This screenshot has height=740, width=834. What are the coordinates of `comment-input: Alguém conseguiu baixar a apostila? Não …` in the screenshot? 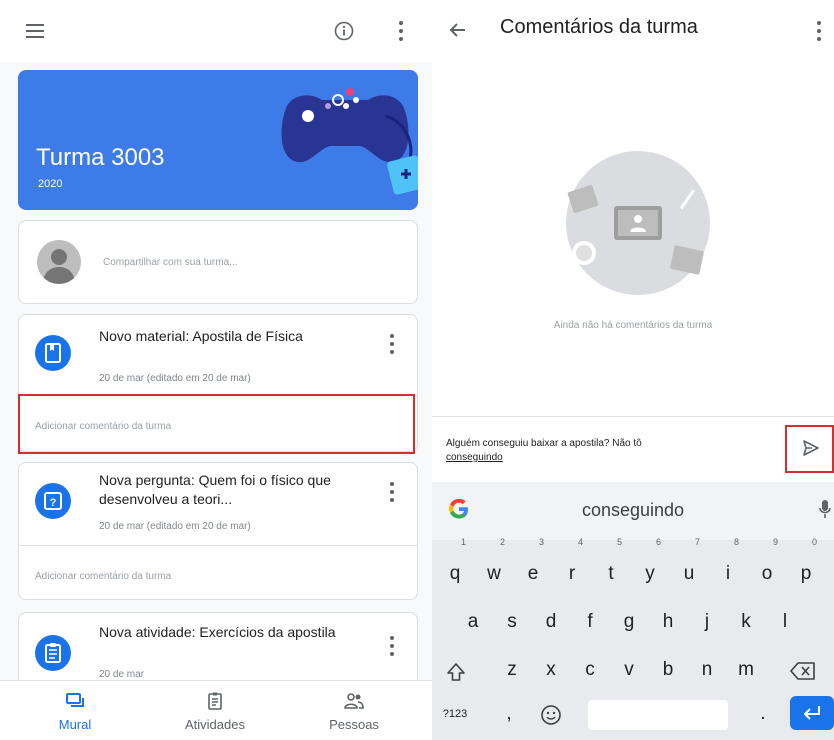 It's located at (596, 451).